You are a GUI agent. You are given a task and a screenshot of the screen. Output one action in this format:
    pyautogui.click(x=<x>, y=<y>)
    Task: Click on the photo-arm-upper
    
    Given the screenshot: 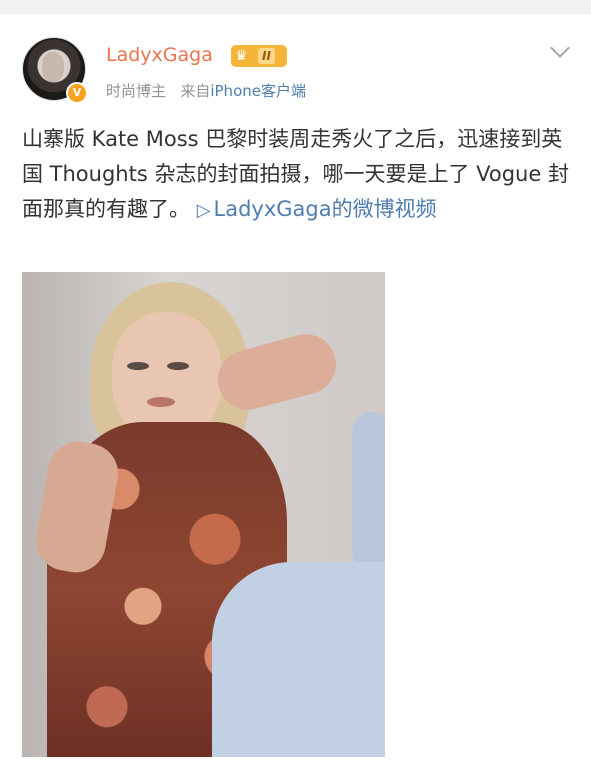 What is the action you would take?
    pyautogui.click(x=368, y=492)
    